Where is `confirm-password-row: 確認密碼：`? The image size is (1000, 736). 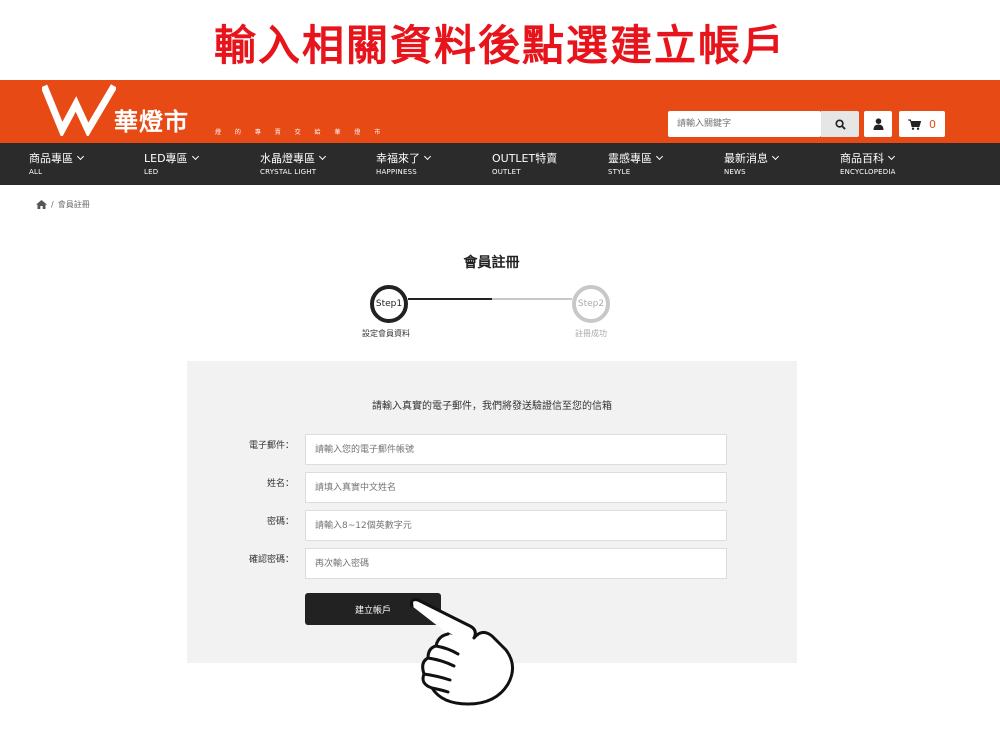 confirm-password-row: 確認密碼： is located at coordinates (492, 564).